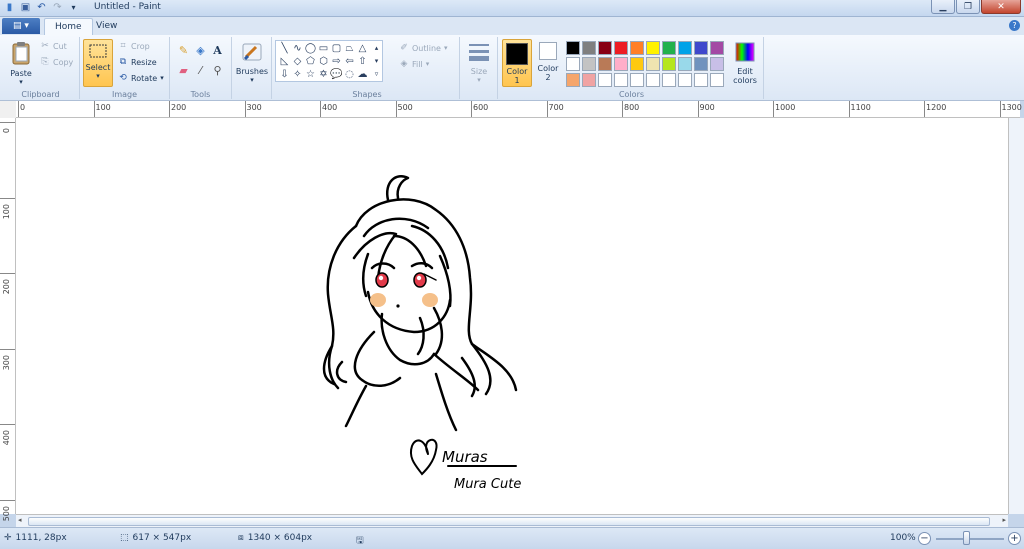  I want to click on undo-icon: ↶, so click(41, 7).